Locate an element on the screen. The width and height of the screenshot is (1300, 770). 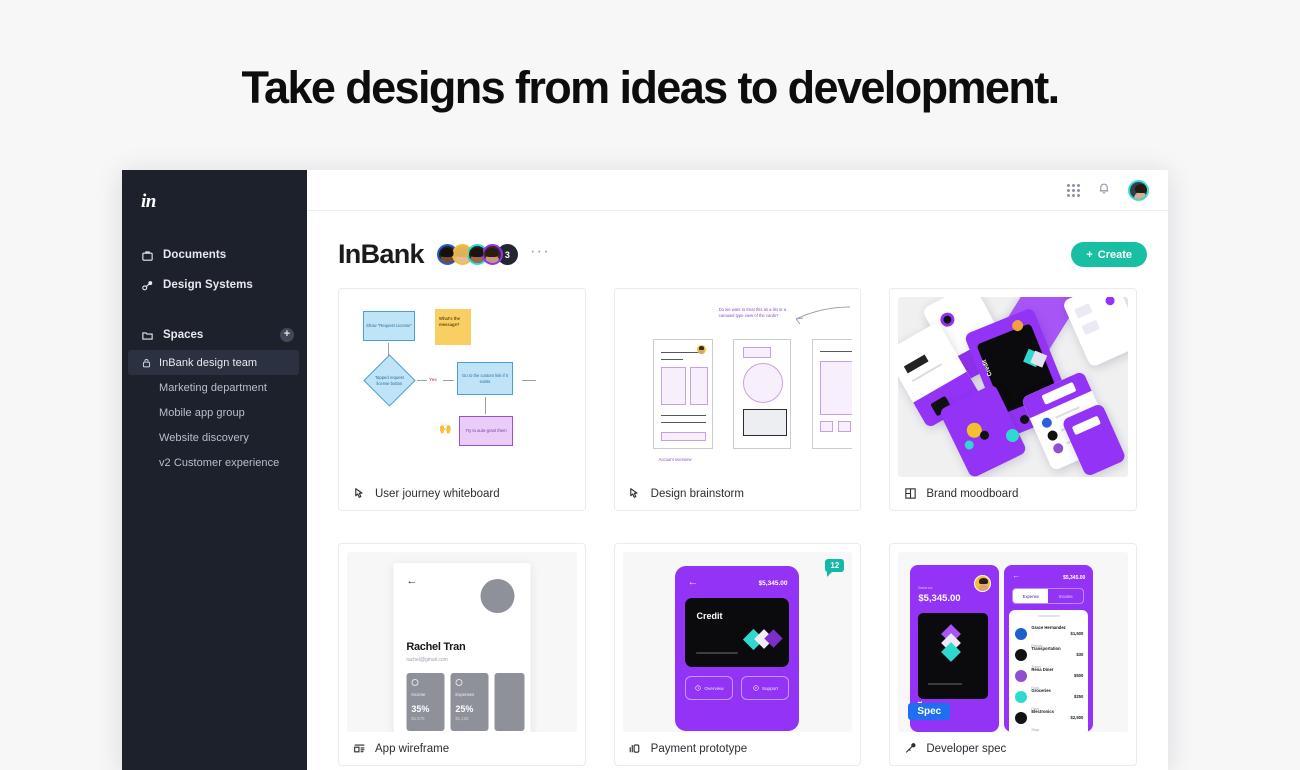
sidebar-item-v2-customer-experience: v2 Customer experience is located at coordinates (214, 462).